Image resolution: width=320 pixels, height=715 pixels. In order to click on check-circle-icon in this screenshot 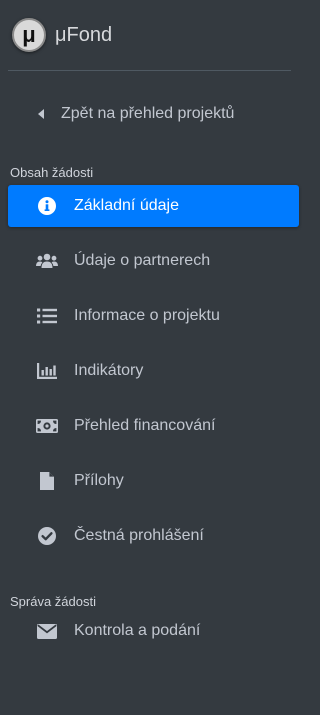, I will do `click(47, 536)`.